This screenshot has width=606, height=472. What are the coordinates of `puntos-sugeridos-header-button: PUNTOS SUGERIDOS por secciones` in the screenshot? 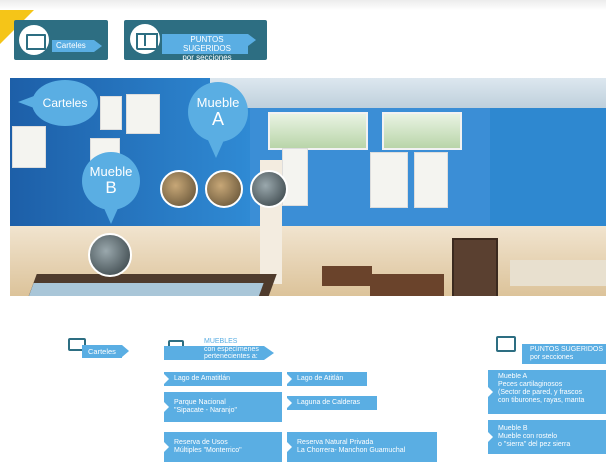 It's located at (195, 41).